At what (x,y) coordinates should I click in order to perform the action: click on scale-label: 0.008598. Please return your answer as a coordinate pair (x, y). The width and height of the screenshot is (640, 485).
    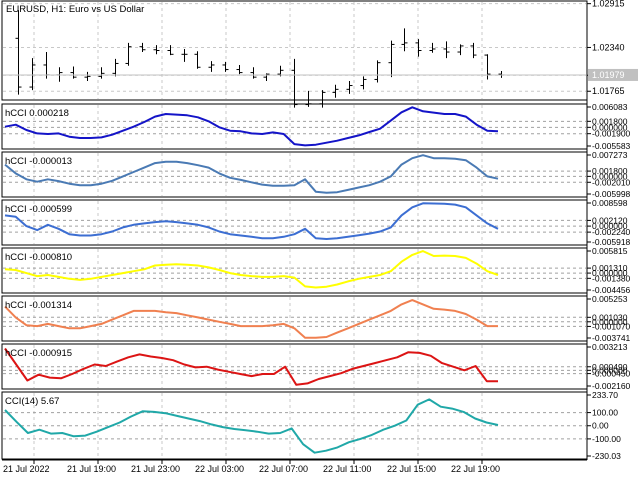
    Looking at the image, I should click on (610, 203).